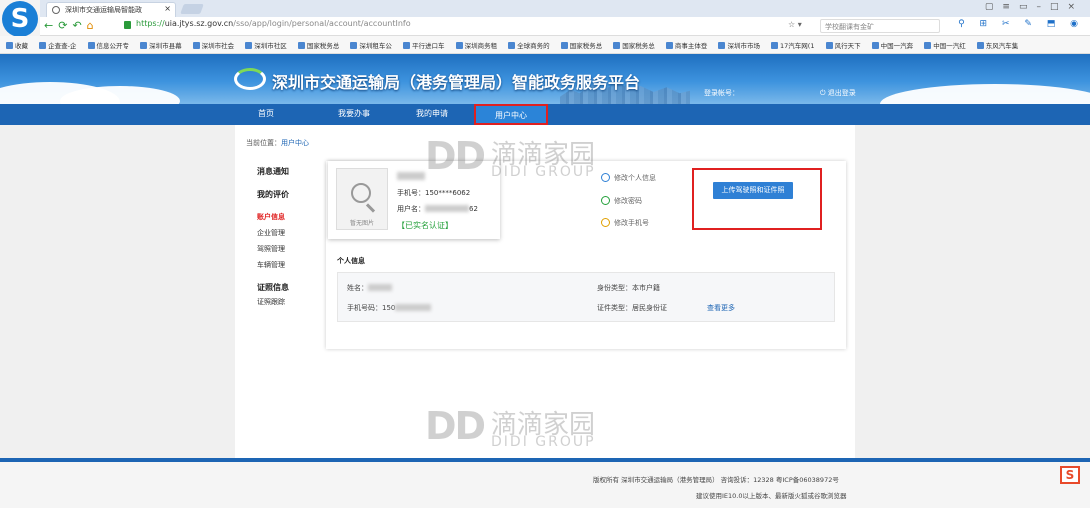  What do you see at coordinates (150, 23) in the screenshot?
I see `url-scheme: https://` at bounding box center [150, 23].